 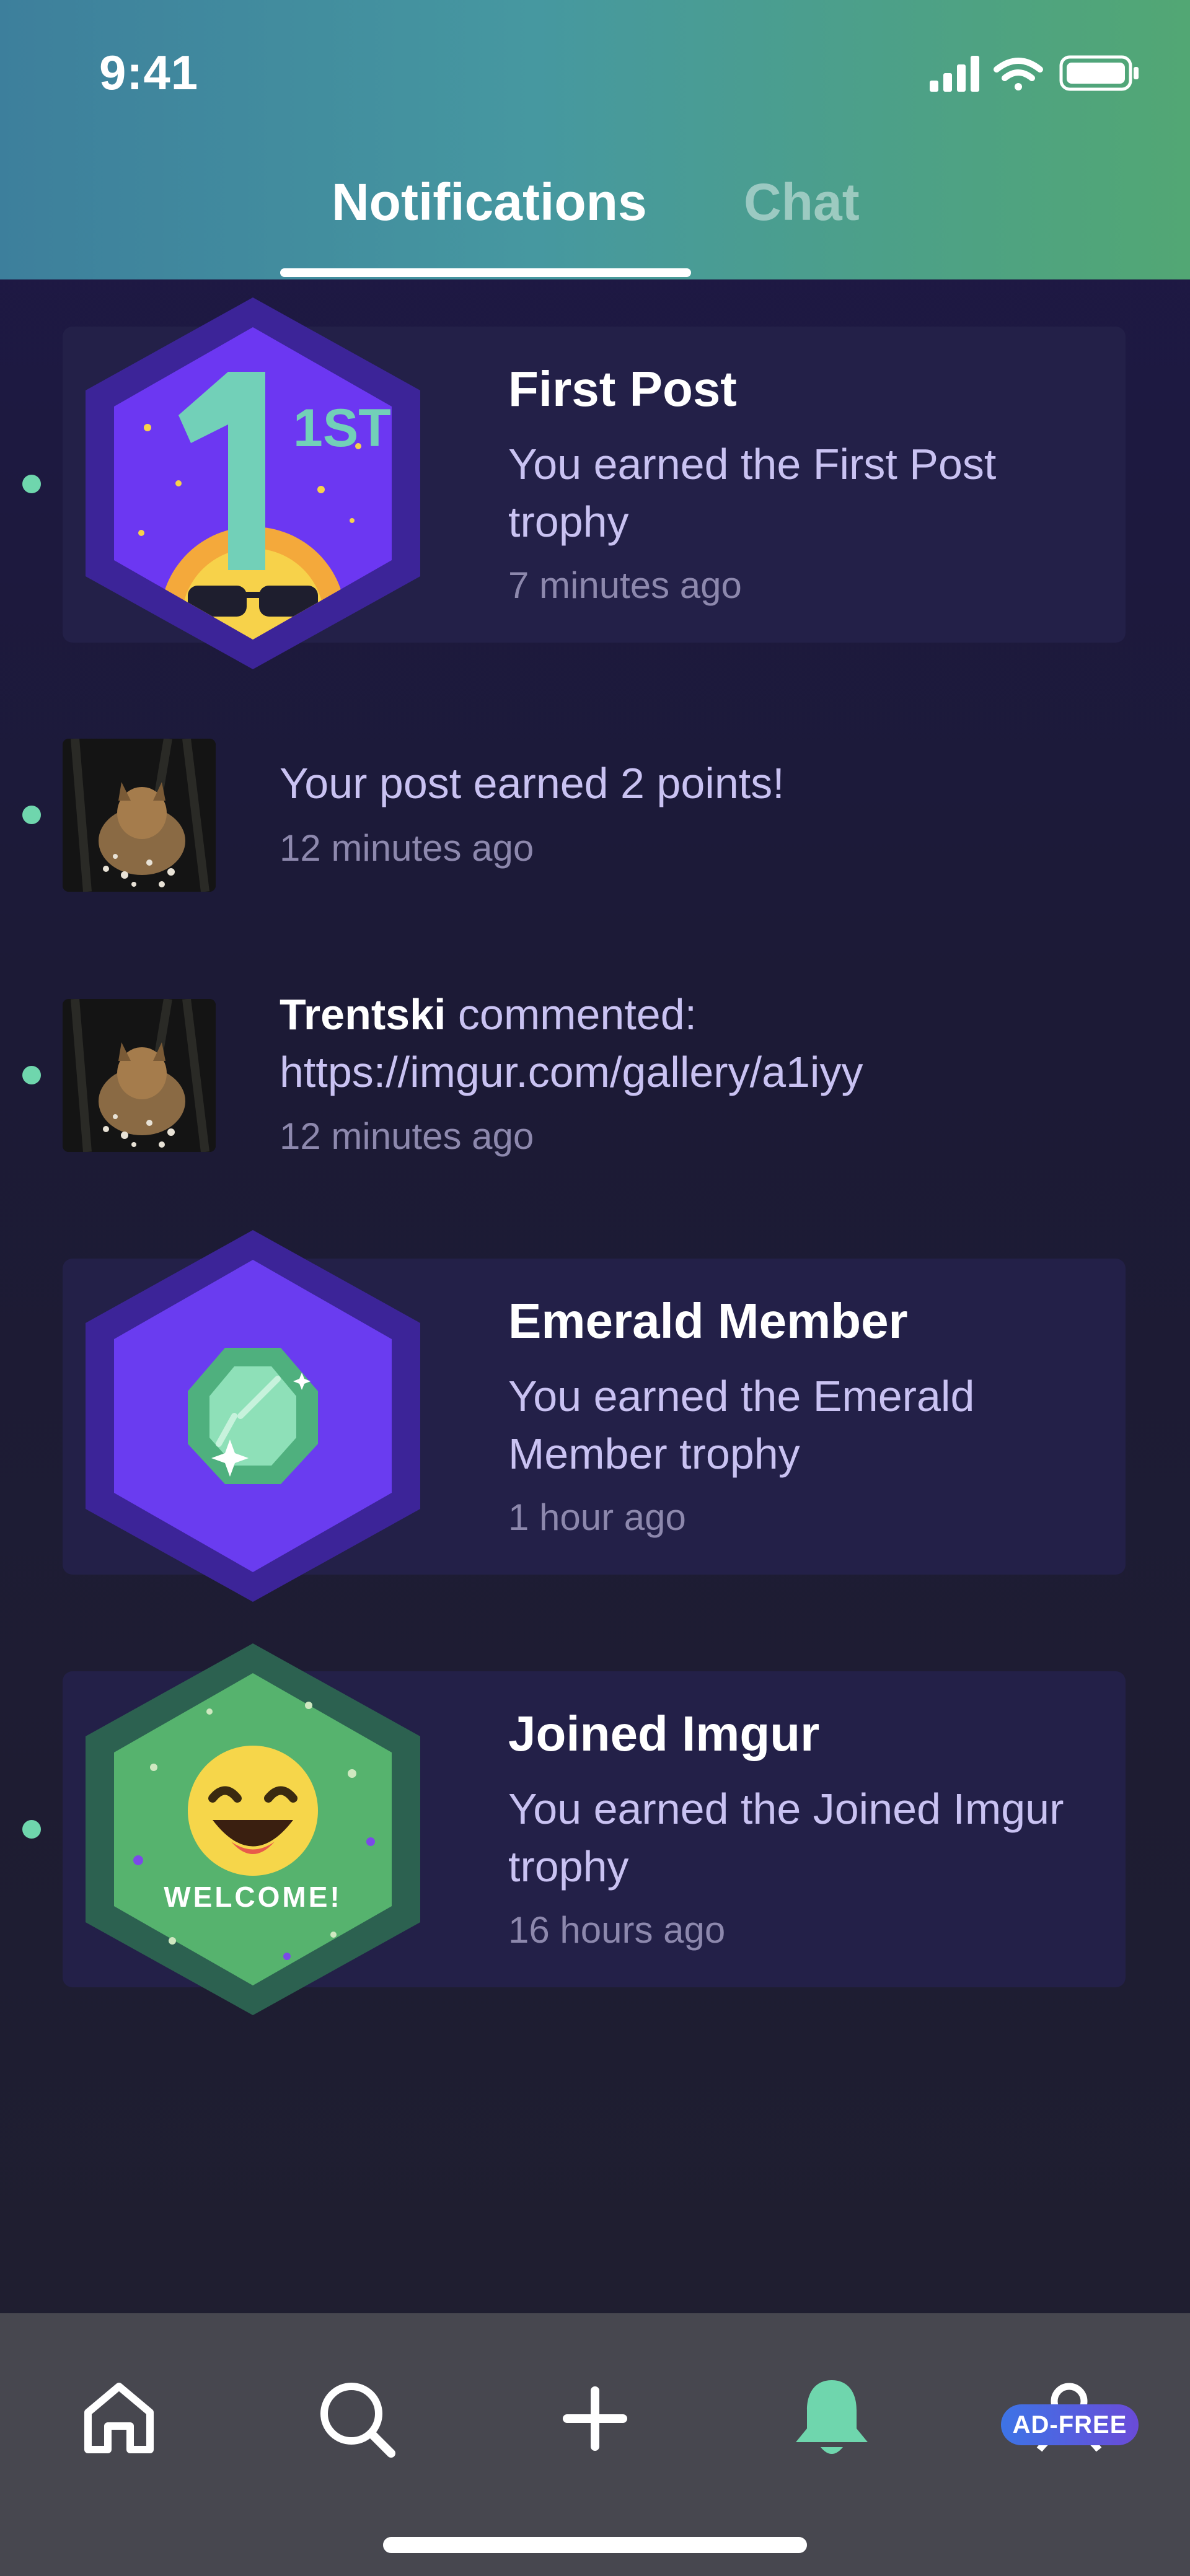 I want to click on wifi-icon, so click(x=1018, y=74).